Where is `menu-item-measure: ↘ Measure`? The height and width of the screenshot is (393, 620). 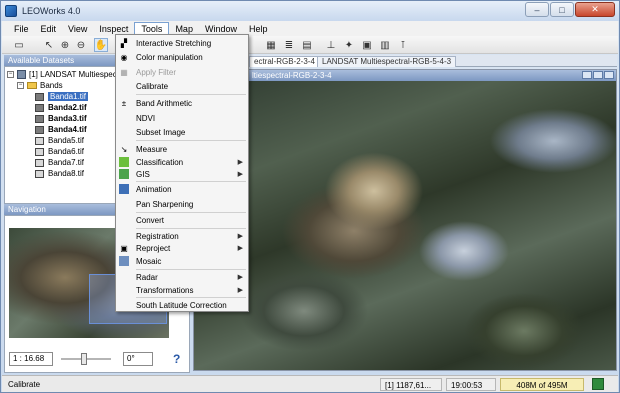 menu-item-measure: ↘ Measure is located at coordinates (182, 149).